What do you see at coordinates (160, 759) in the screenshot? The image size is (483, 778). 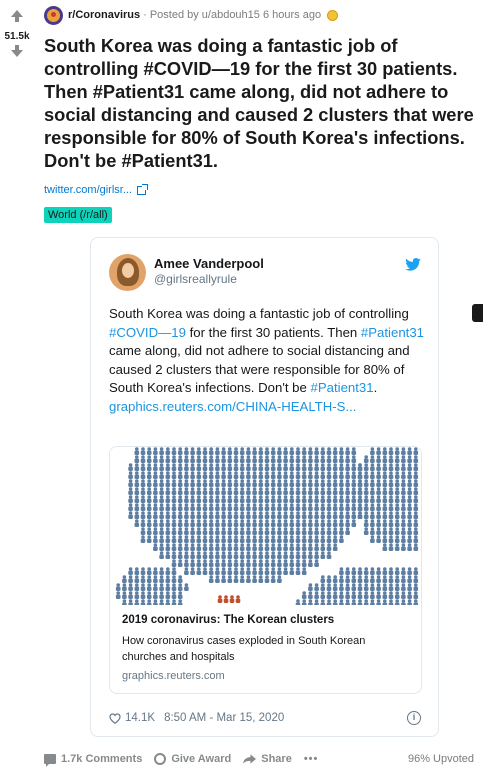 I see `give-award-icon` at bounding box center [160, 759].